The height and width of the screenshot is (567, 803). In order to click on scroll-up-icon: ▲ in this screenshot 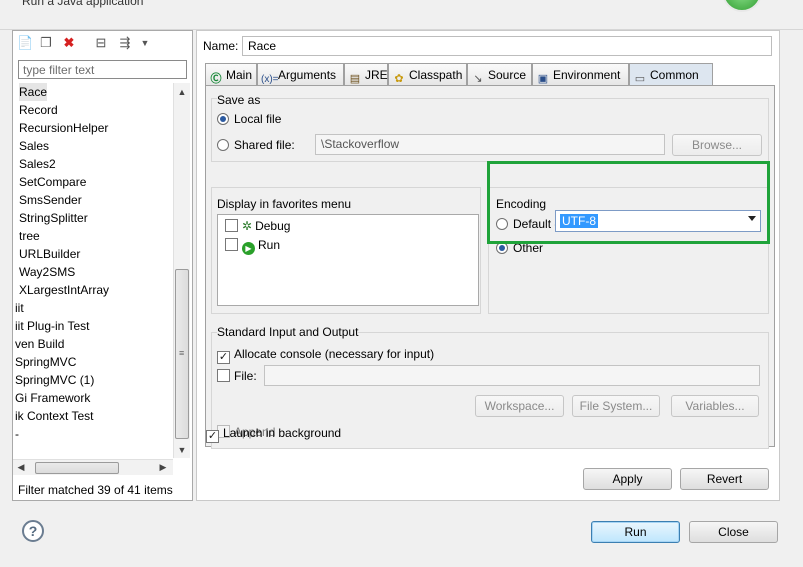, I will do `click(182, 92)`.